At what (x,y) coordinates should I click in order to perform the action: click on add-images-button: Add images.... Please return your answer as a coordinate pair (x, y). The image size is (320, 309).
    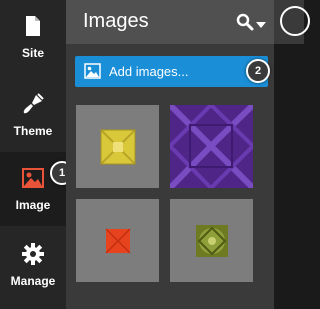
    Looking at the image, I should click on (171, 71).